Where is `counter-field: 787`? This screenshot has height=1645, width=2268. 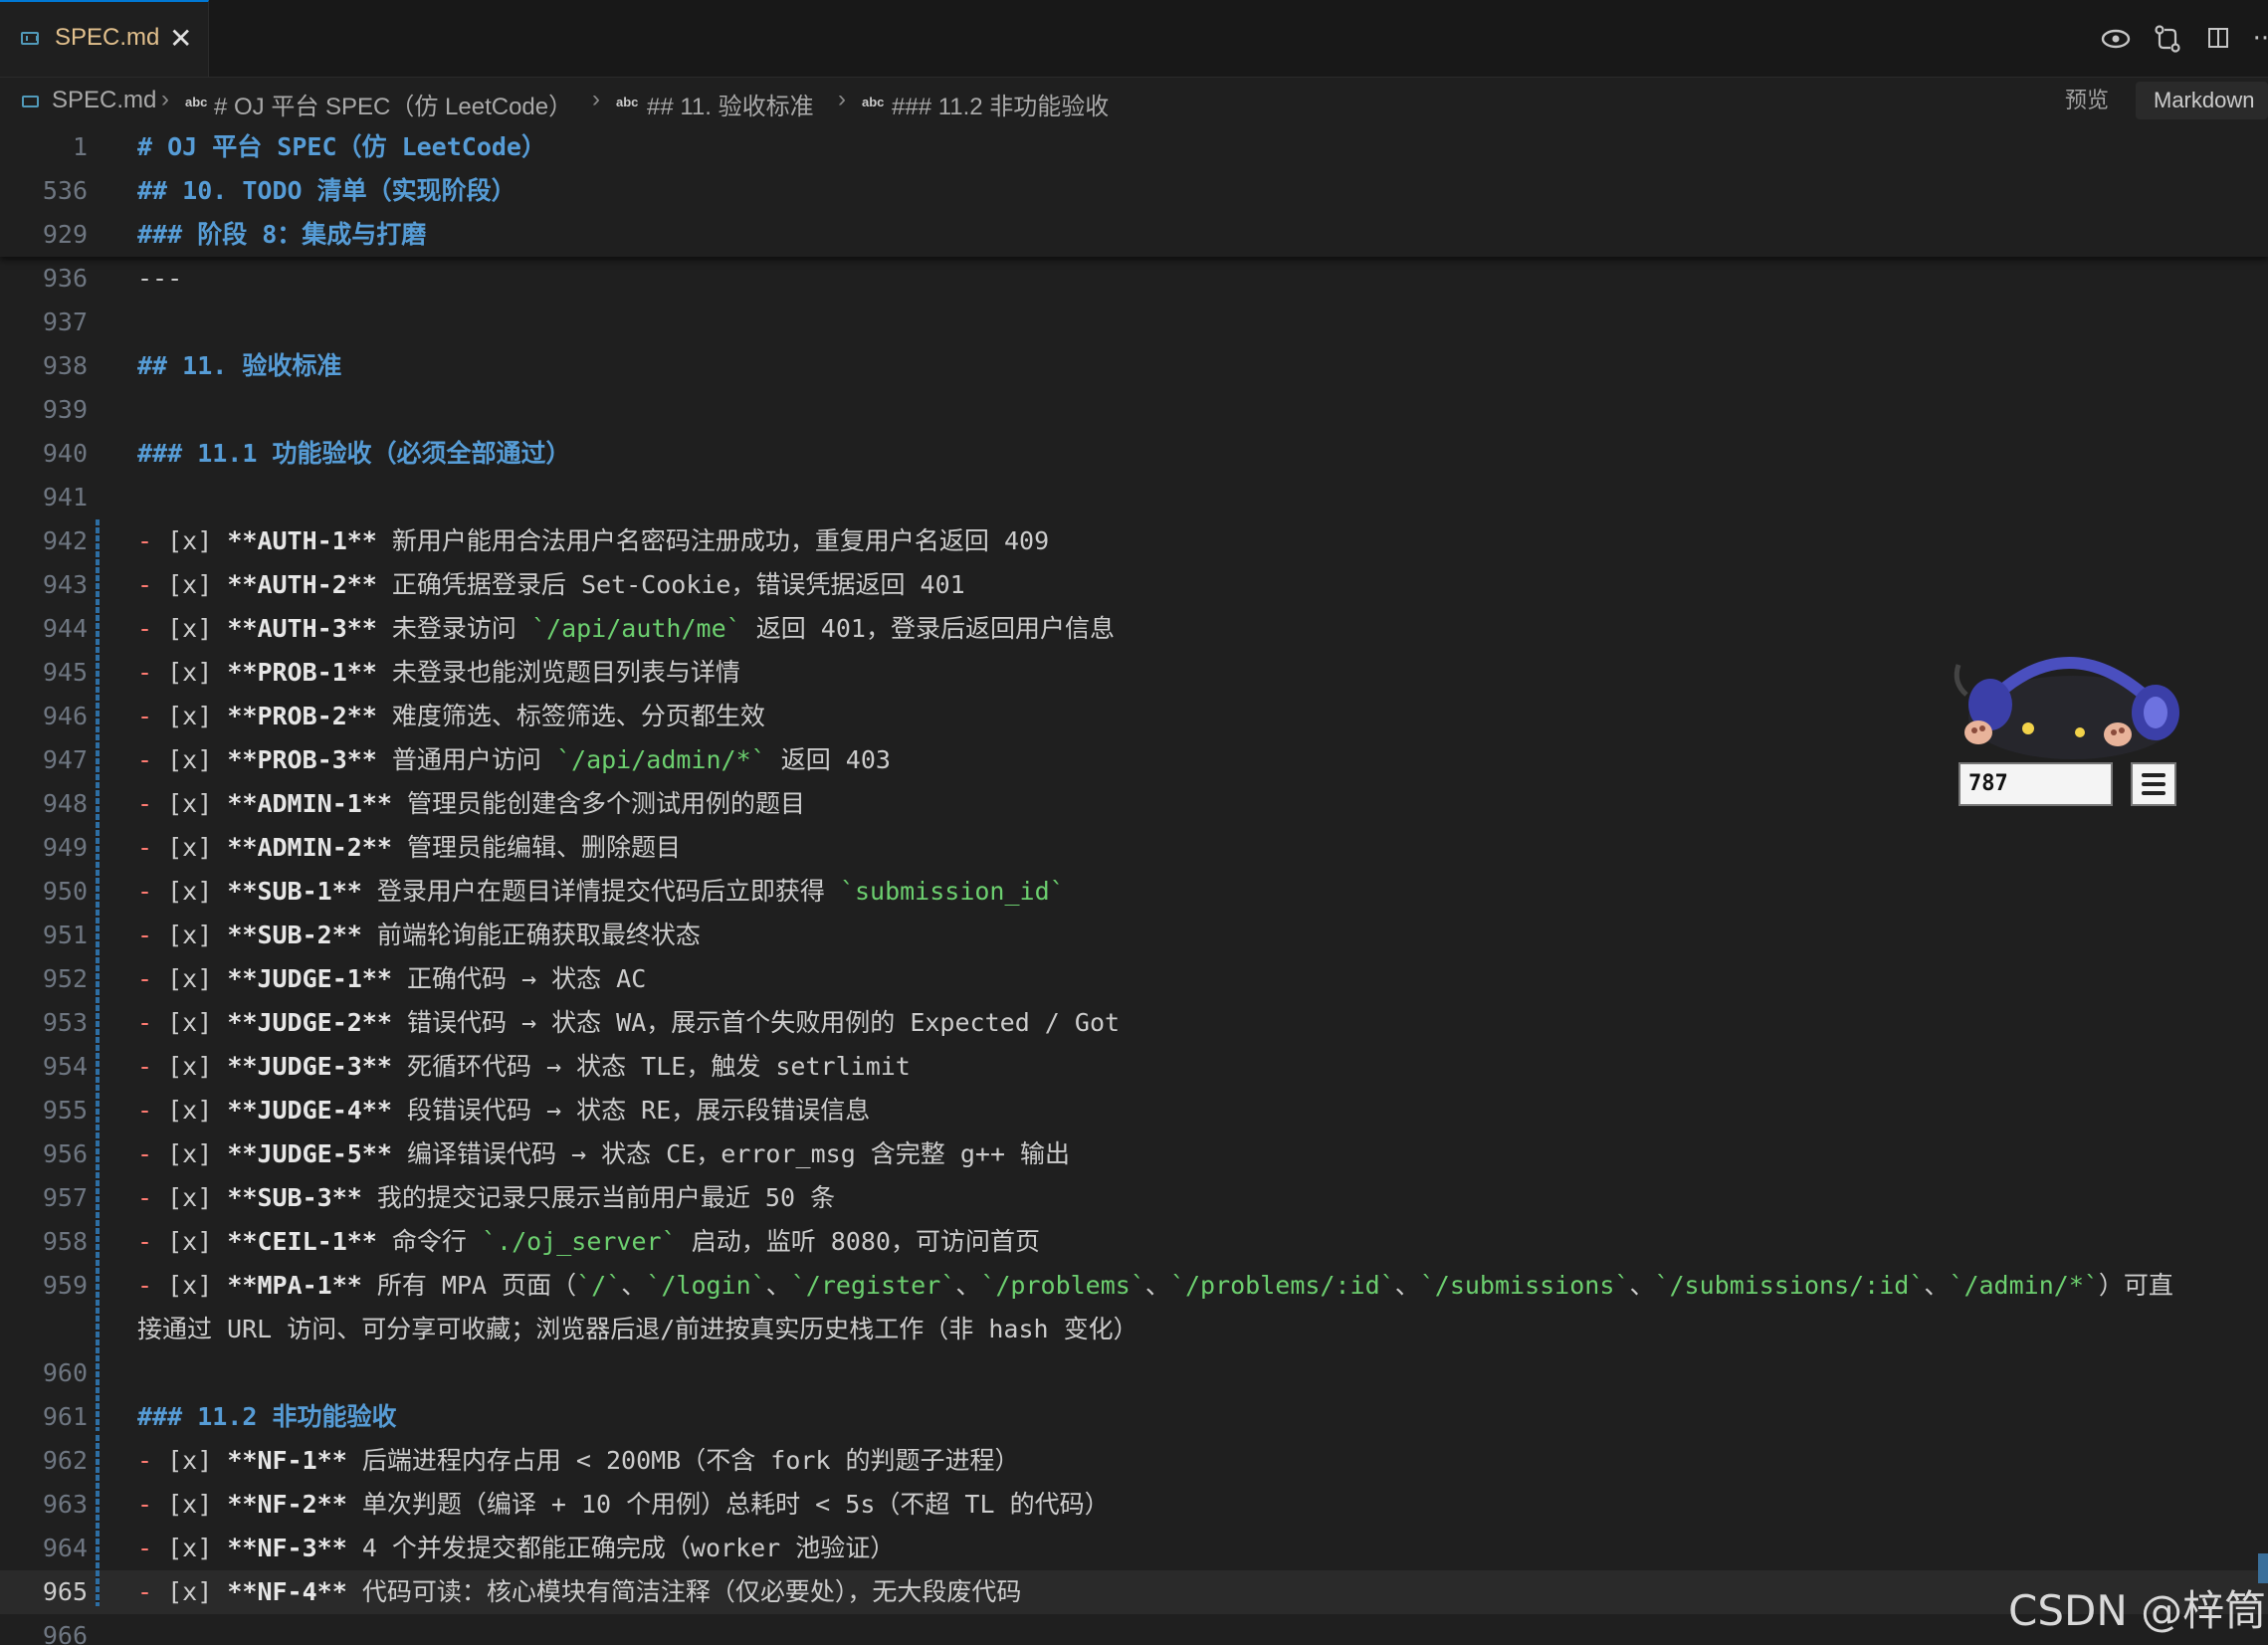 counter-field: 787 is located at coordinates (2036, 784).